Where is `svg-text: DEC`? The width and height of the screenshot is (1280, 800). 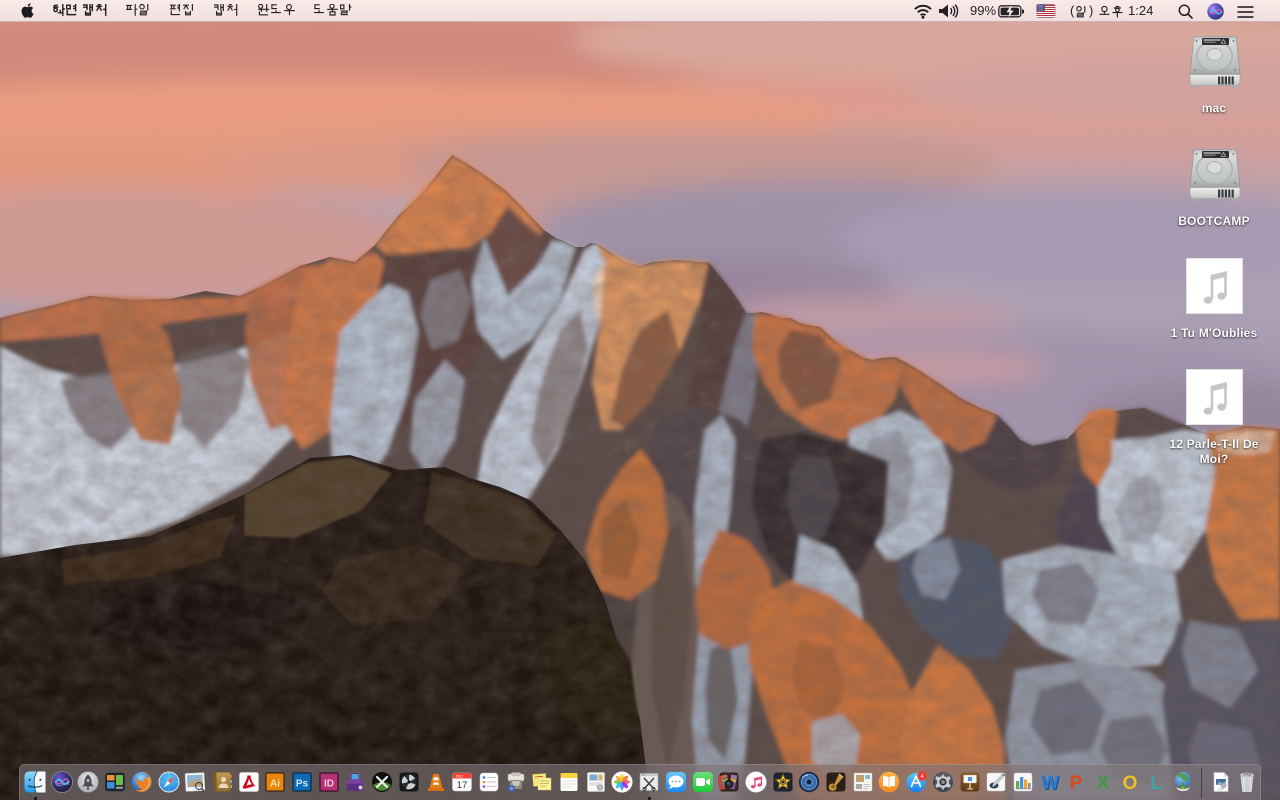 svg-text: DEC is located at coordinates (460, 776).